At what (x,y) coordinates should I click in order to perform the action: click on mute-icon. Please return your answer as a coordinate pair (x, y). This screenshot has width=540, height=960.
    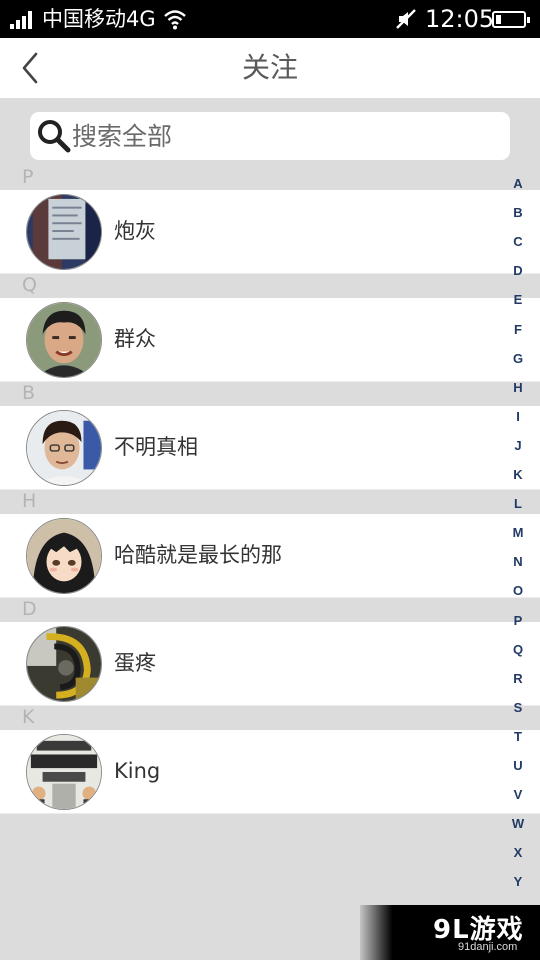
    Looking at the image, I should click on (406, 19).